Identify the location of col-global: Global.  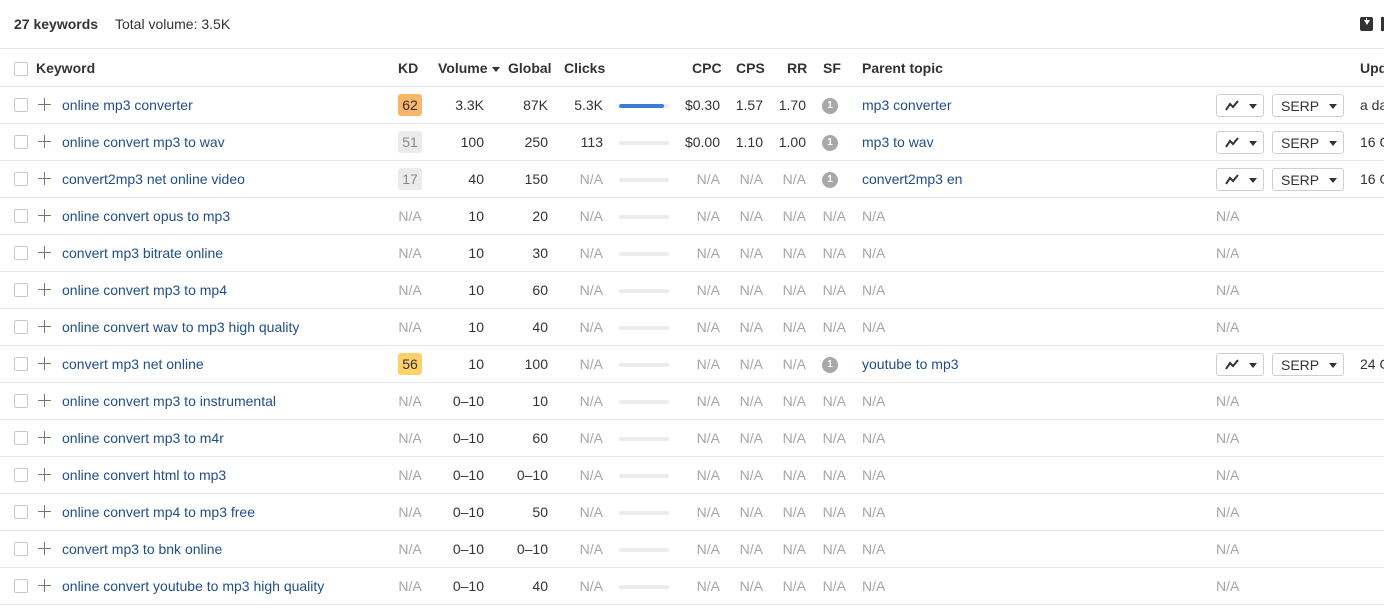
(530, 68).